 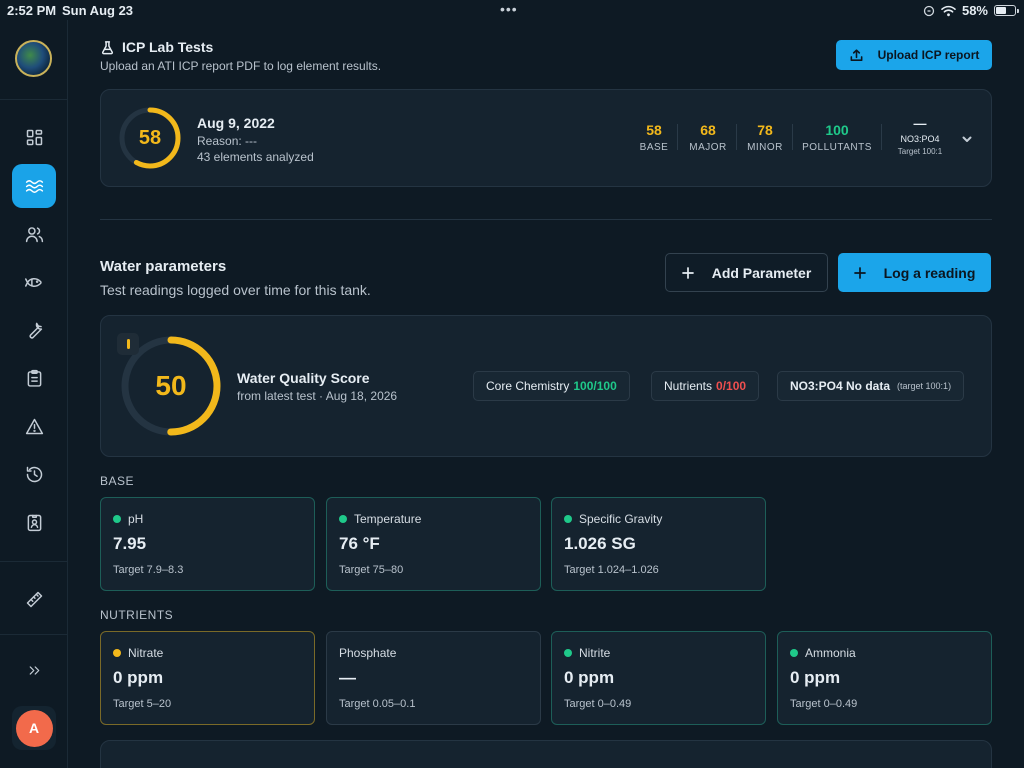 I want to click on param-label: Phosphate, so click(x=368, y=653).